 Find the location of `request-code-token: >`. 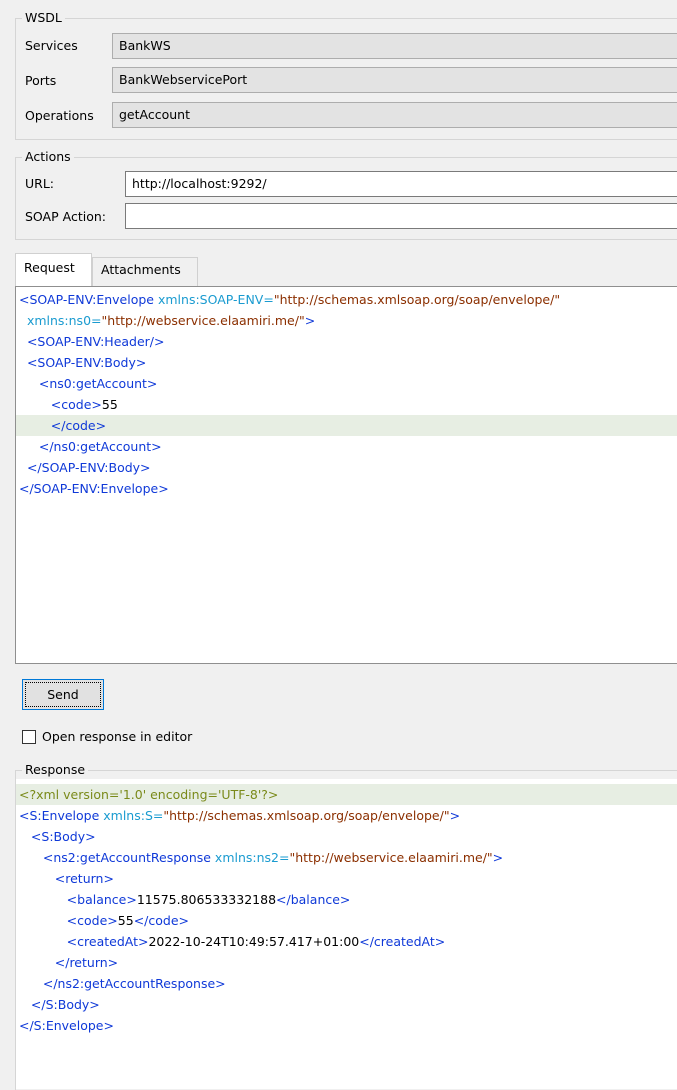

request-code-token: > is located at coordinates (310, 320).